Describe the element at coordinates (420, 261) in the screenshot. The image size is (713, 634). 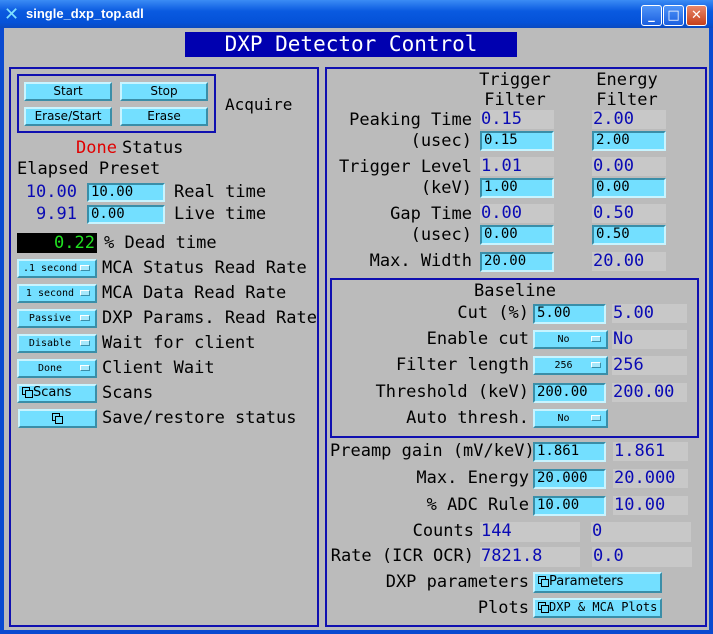
I see `max-width-label: Max. Width` at that location.